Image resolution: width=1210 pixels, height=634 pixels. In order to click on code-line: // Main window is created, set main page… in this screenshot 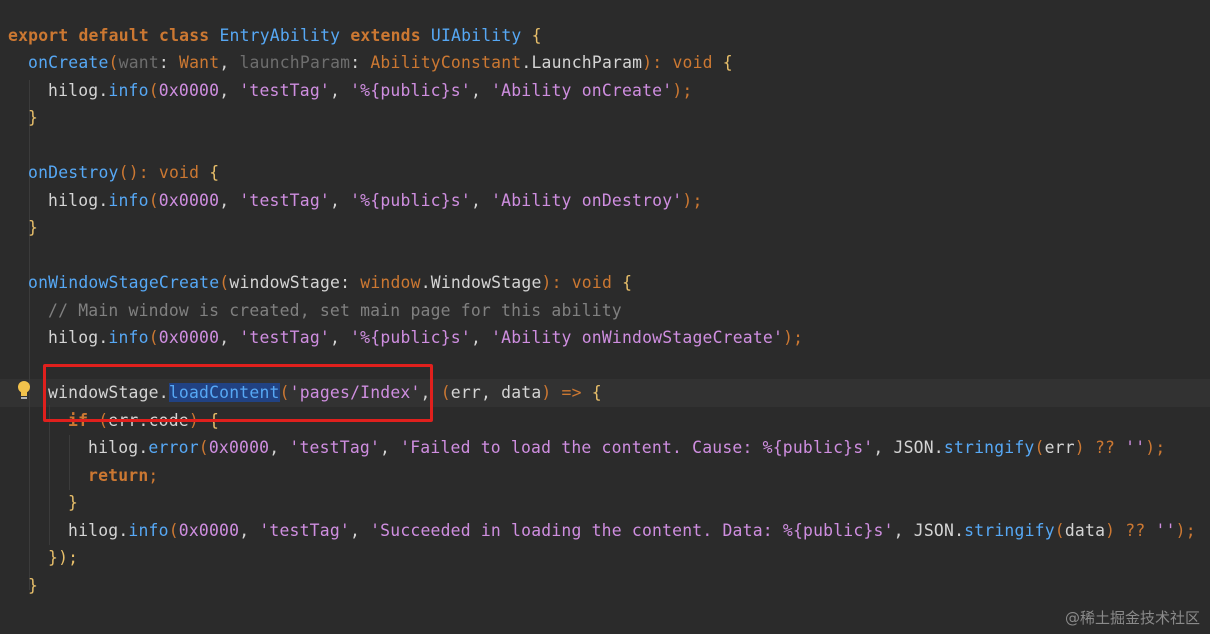, I will do `click(335, 310)`.